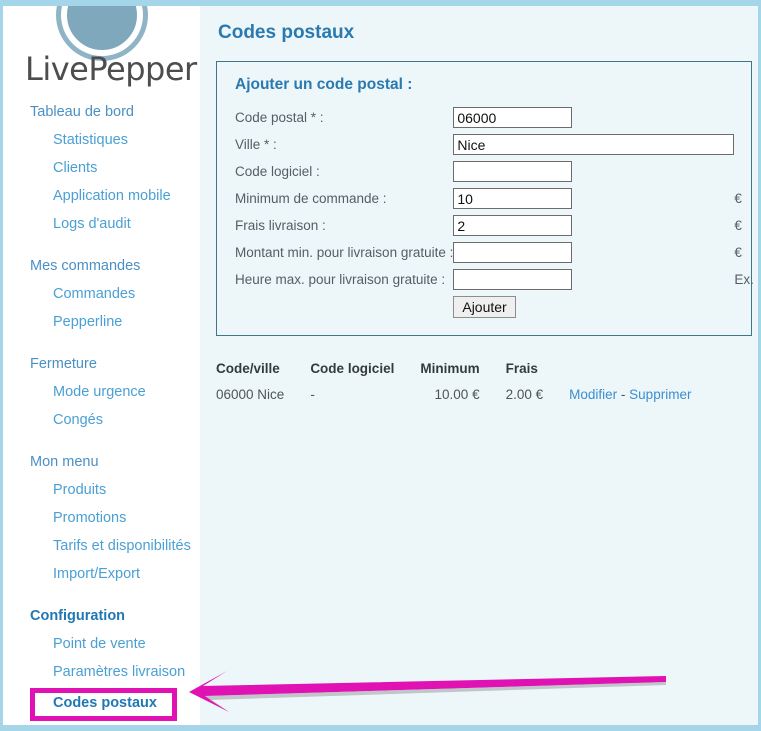  I want to click on hint-heure-max-livraison-gratuite: Ex. : 15:00, so click(746, 279).